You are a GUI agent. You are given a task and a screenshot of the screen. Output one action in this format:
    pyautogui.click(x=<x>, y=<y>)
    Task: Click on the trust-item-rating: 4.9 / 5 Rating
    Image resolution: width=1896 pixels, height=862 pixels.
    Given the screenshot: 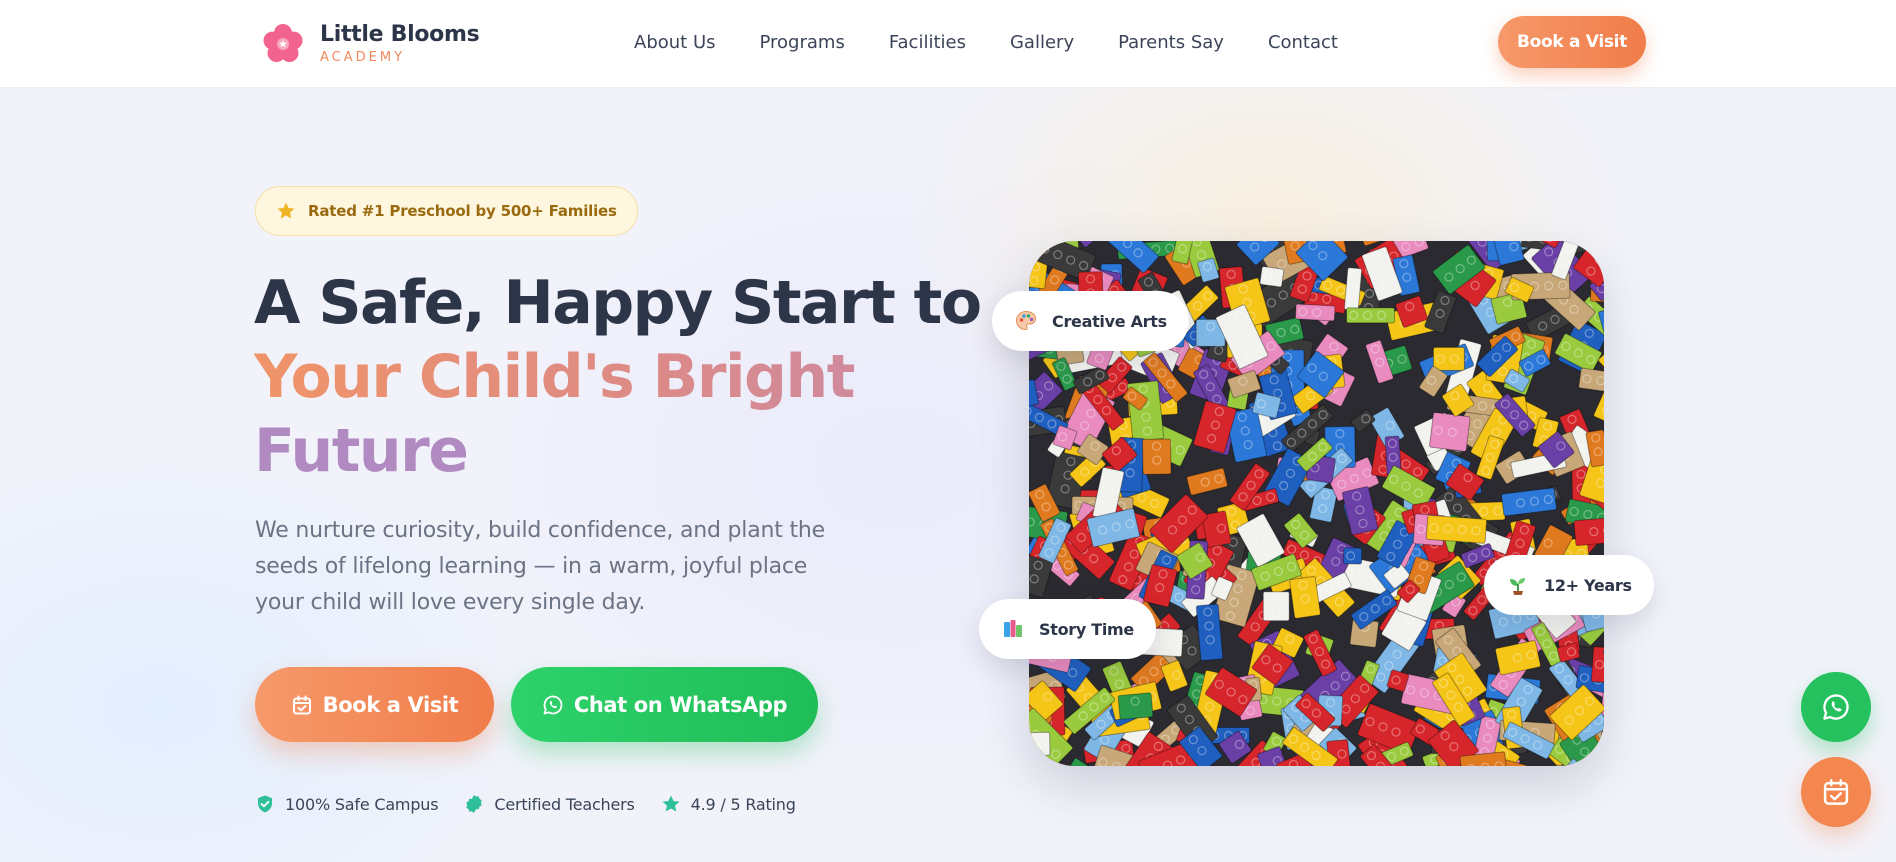 What is the action you would take?
    pyautogui.click(x=728, y=804)
    